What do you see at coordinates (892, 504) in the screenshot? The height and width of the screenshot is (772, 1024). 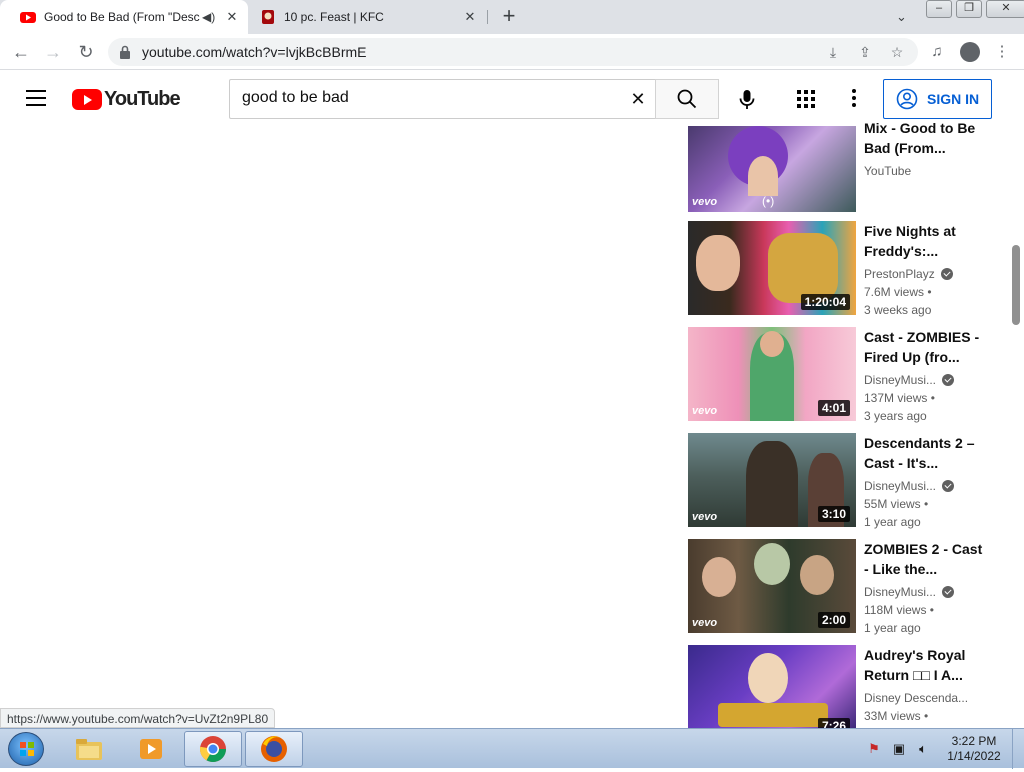 I see `views-label: 55M views` at bounding box center [892, 504].